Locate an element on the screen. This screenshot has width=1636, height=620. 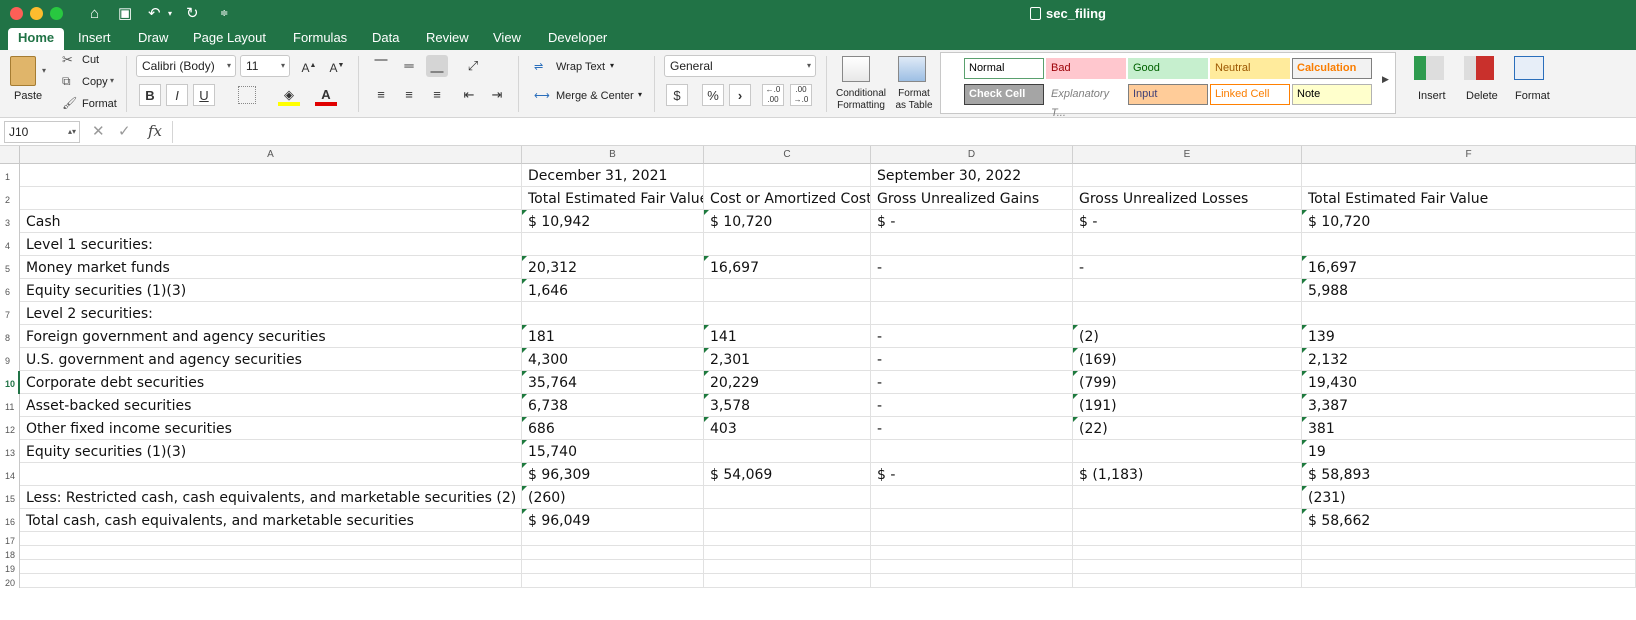
row-header-17: 17 is located at coordinates (10, 539).